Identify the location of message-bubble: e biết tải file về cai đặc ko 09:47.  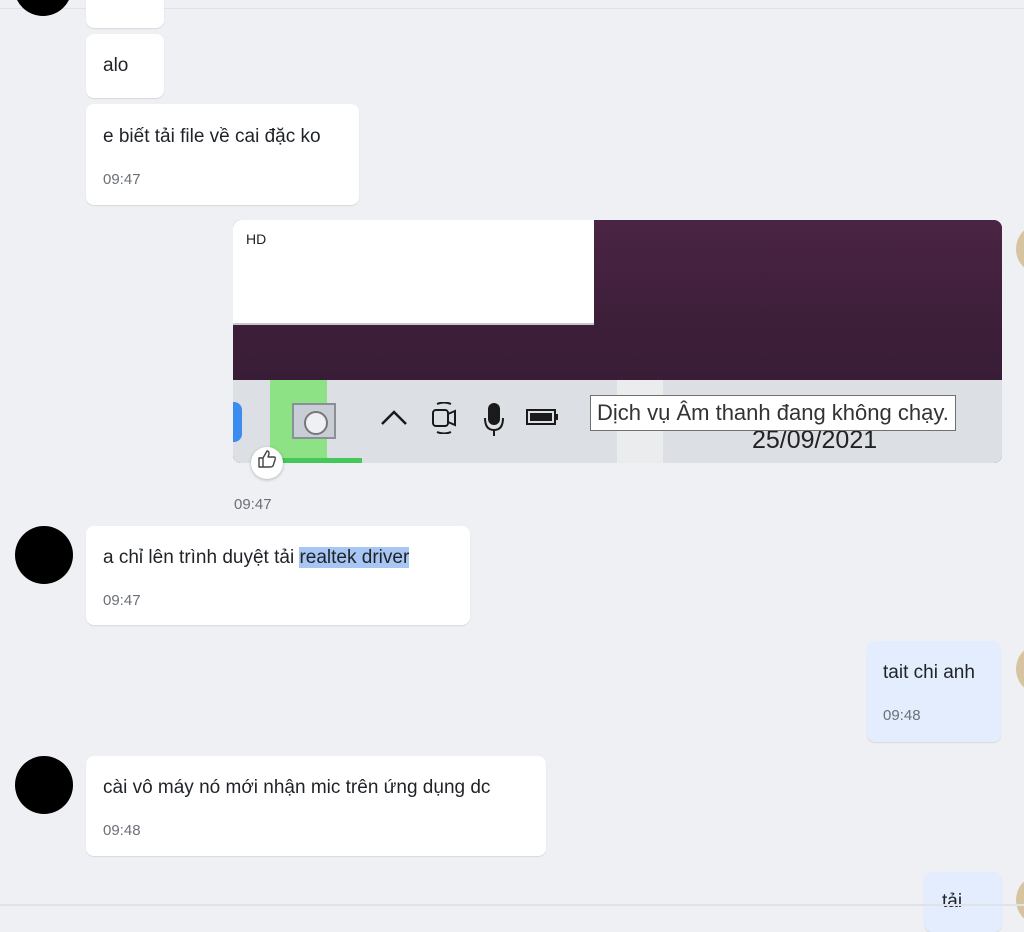
(222, 154).